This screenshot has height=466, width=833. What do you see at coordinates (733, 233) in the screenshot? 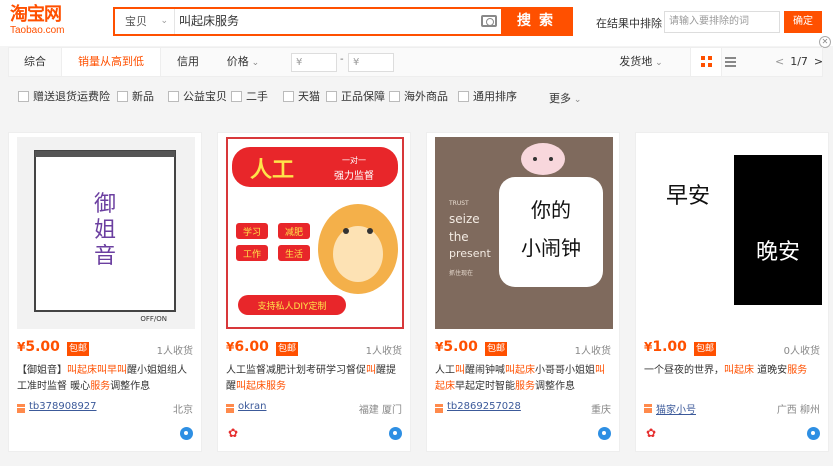
I see `product-image: 早安 晚安` at bounding box center [733, 233].